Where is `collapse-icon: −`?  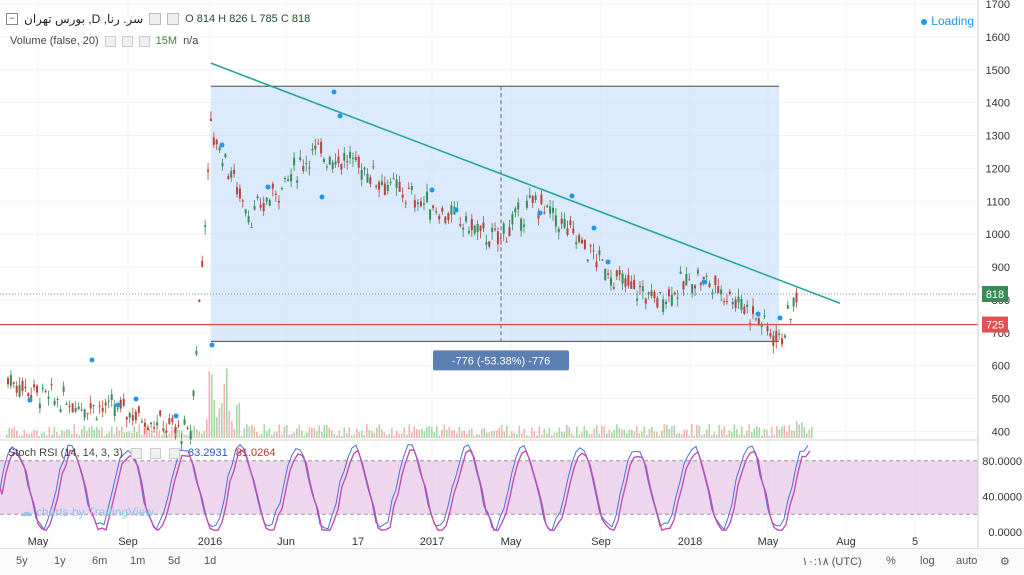
collapse-icon: − is located at coordinates (12, 19).